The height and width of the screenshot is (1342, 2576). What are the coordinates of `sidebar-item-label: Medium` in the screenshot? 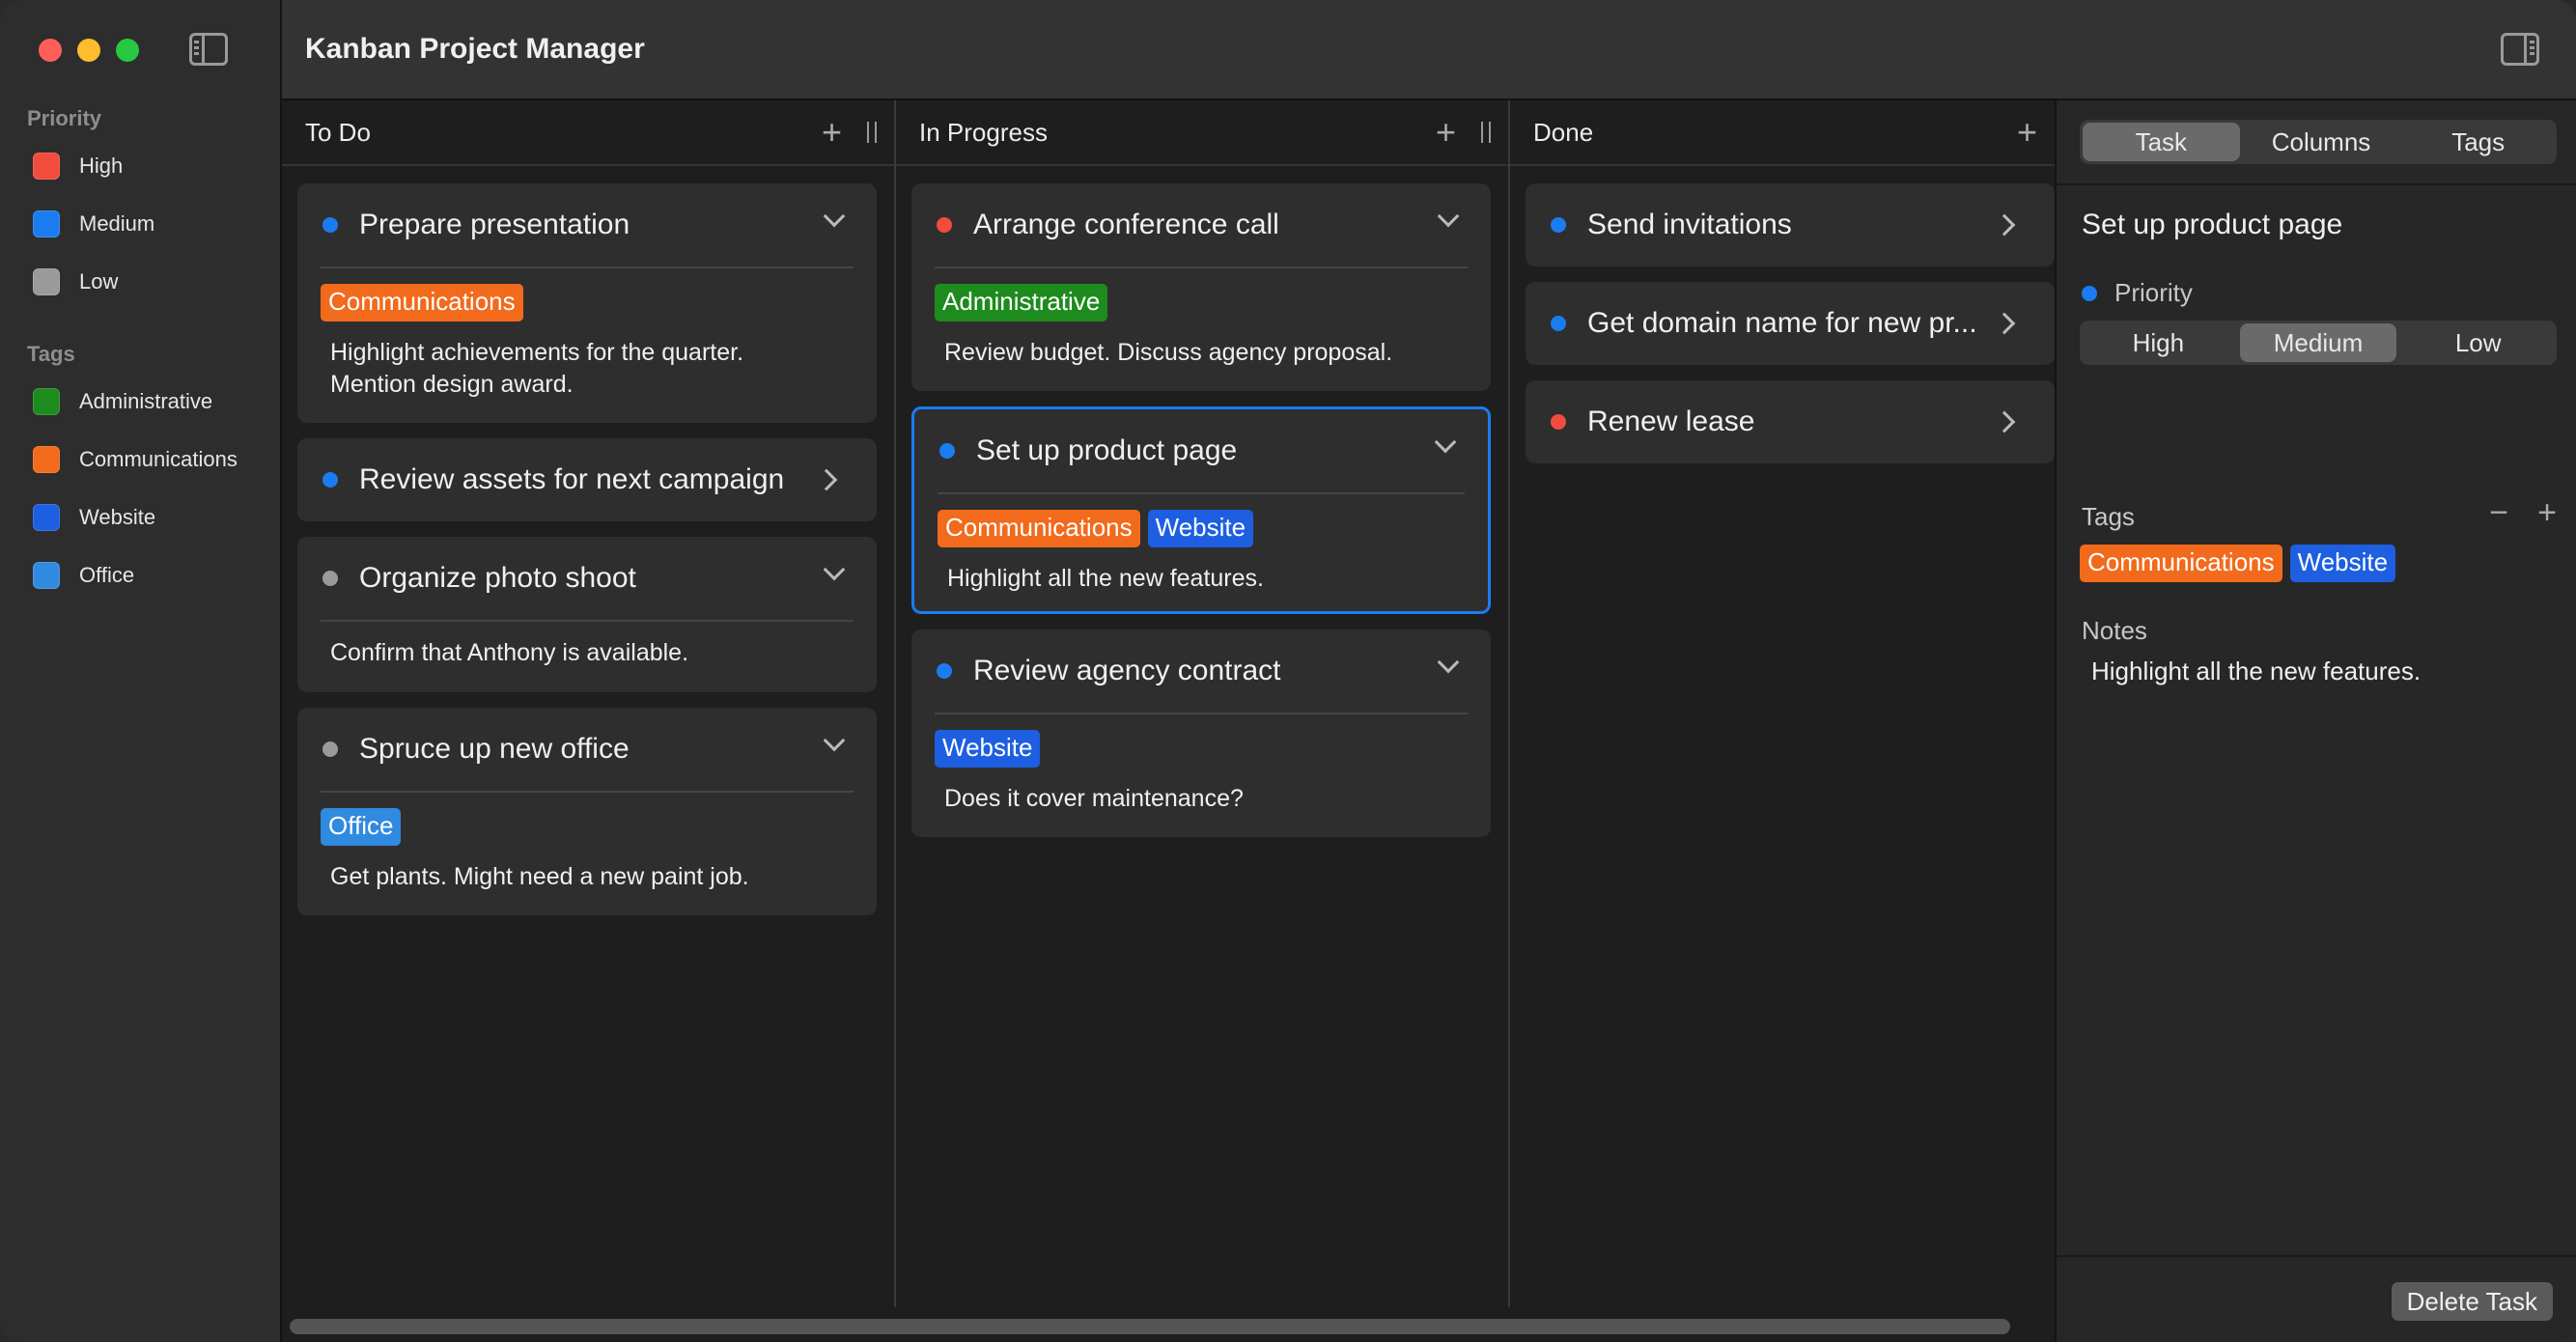 It's located at (117, 223).